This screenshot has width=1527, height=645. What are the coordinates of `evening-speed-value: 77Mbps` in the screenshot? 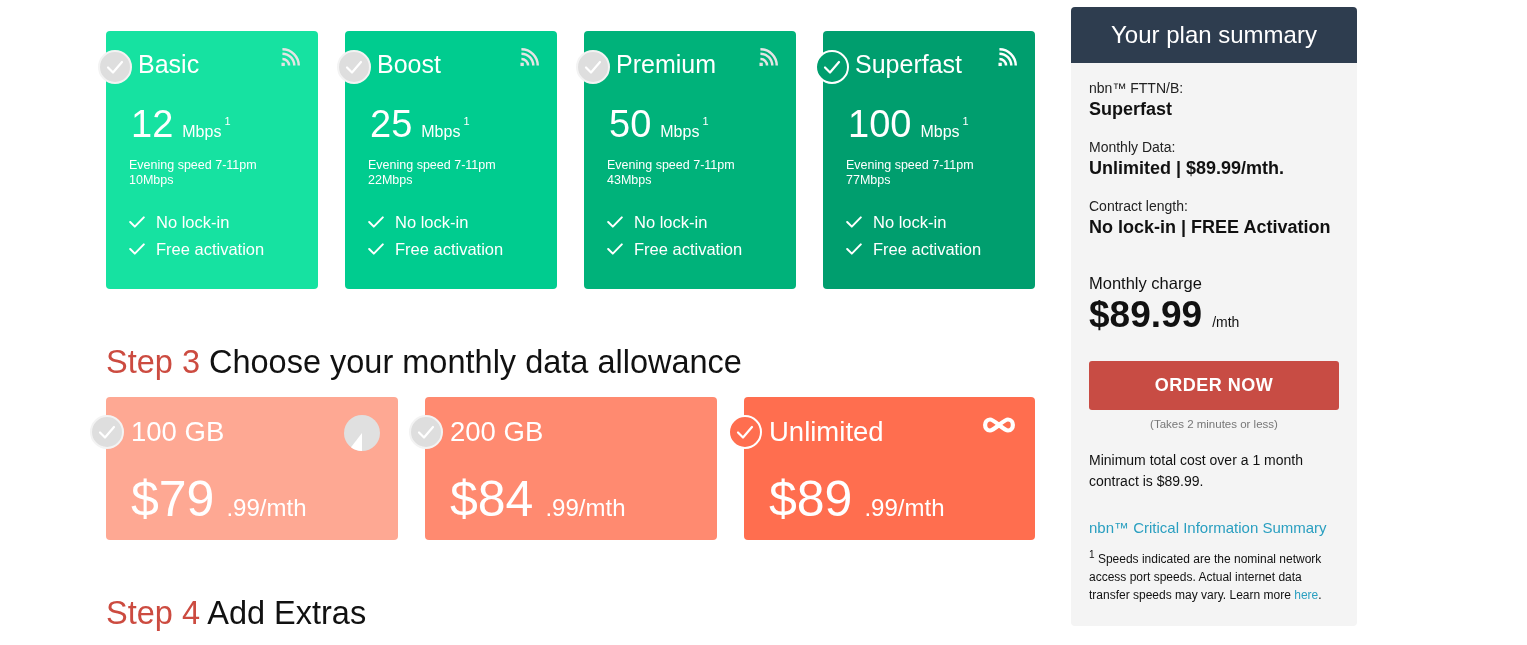 It's located at (868, 180).